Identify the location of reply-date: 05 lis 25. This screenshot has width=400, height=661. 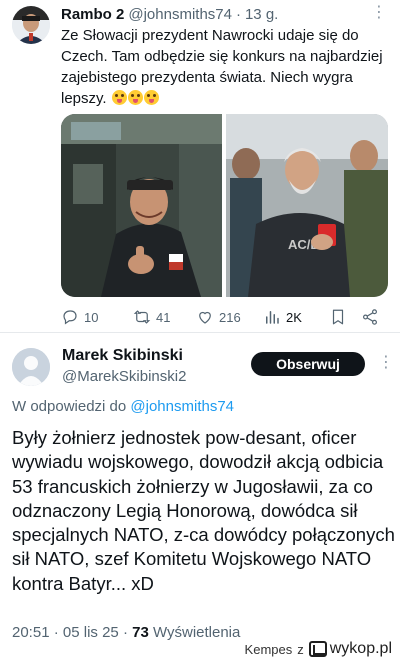
(91, 632).